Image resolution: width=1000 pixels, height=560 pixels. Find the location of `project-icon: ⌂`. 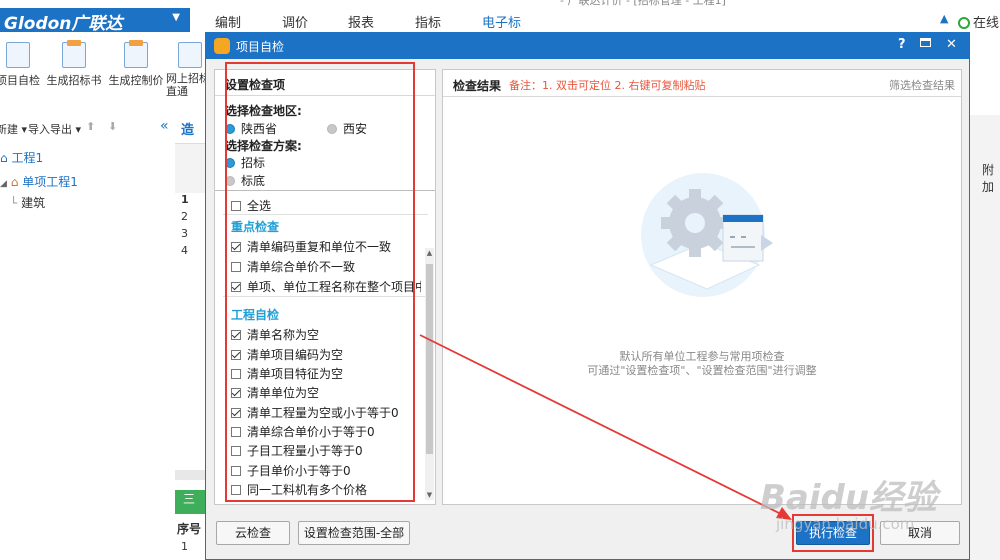

project-icon: ⌂ is located at coordinates (4, 158).